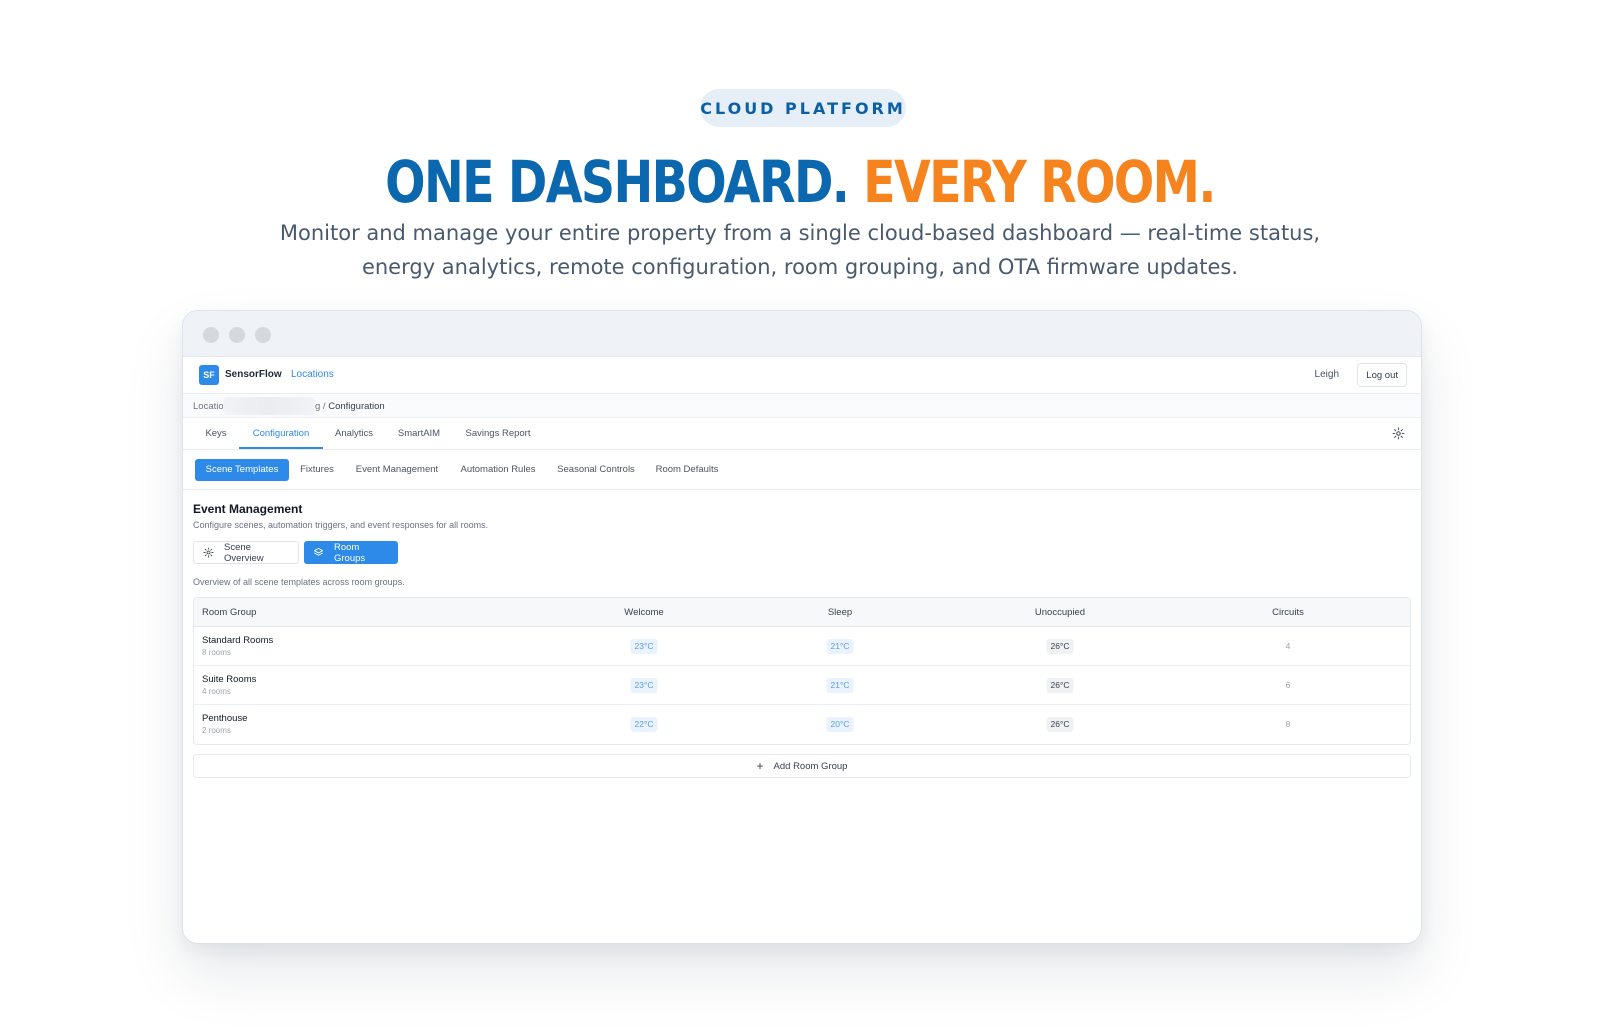 Image resolution: width=1600 pixels, height=1032 pixels. What do you see at coordinates (617, 182) in the screenshot?
I see `headline-part-1: ONE DASHBOARD.` at bounding box center [617, 182].